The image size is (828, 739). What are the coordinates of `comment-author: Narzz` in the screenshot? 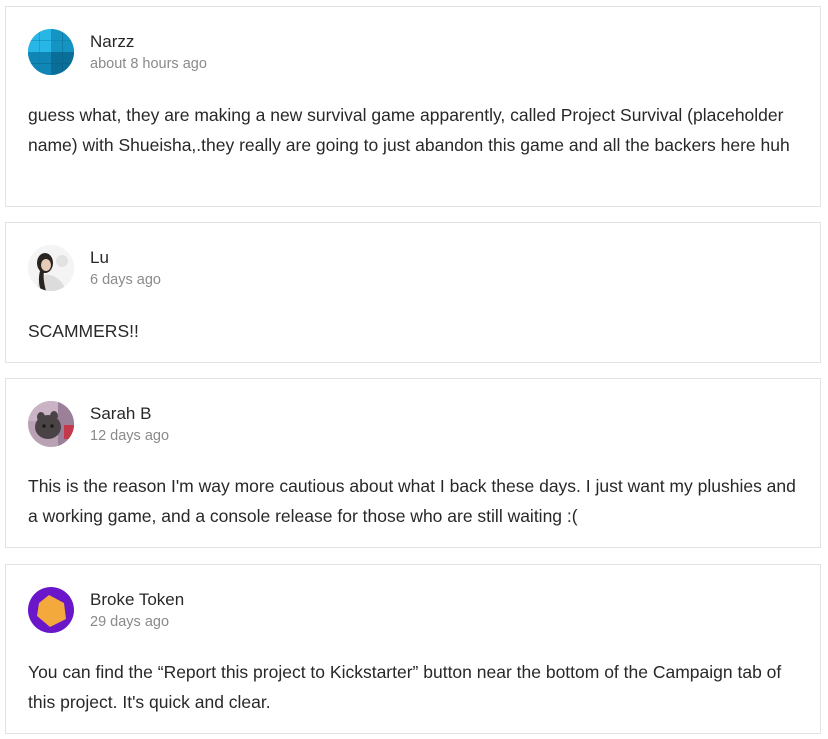 It's located at (148, 42).